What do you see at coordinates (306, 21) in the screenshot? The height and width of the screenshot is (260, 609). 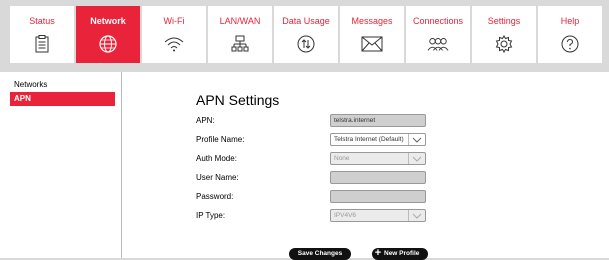 I see `tab-data-usage-label: Data Usage` at bounding box center [306, 21].